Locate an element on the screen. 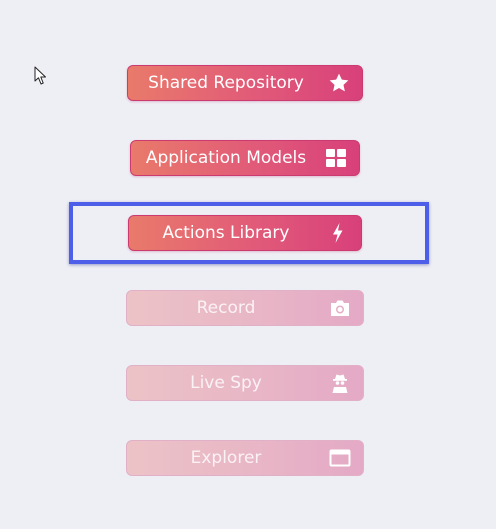 Image resolution: width=496 pixels, height=529 pixels. focus-highlight is located at coordinates (249, 233).